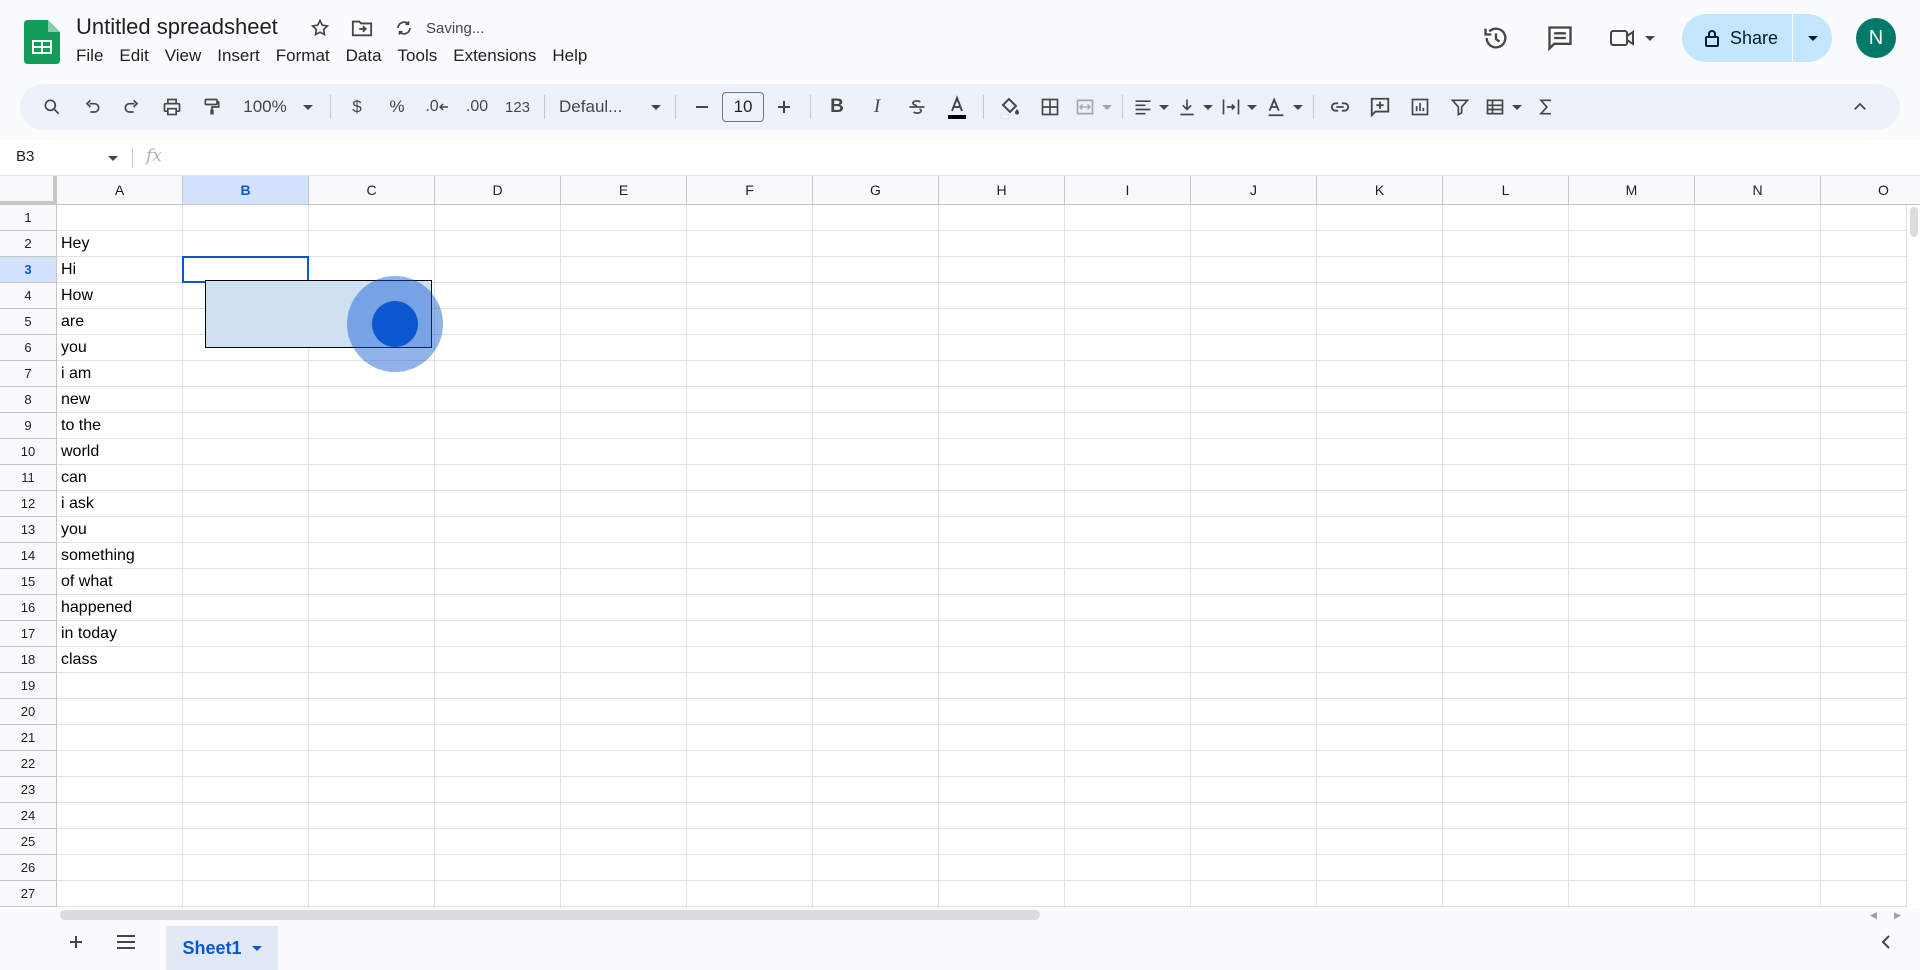 Image resolution: width=1920 pixels, height=970 pixels. What do you see at coordinates (120, 296) in the screenshot?
I see `cell-a4: How` at bounding box center [120, 296].